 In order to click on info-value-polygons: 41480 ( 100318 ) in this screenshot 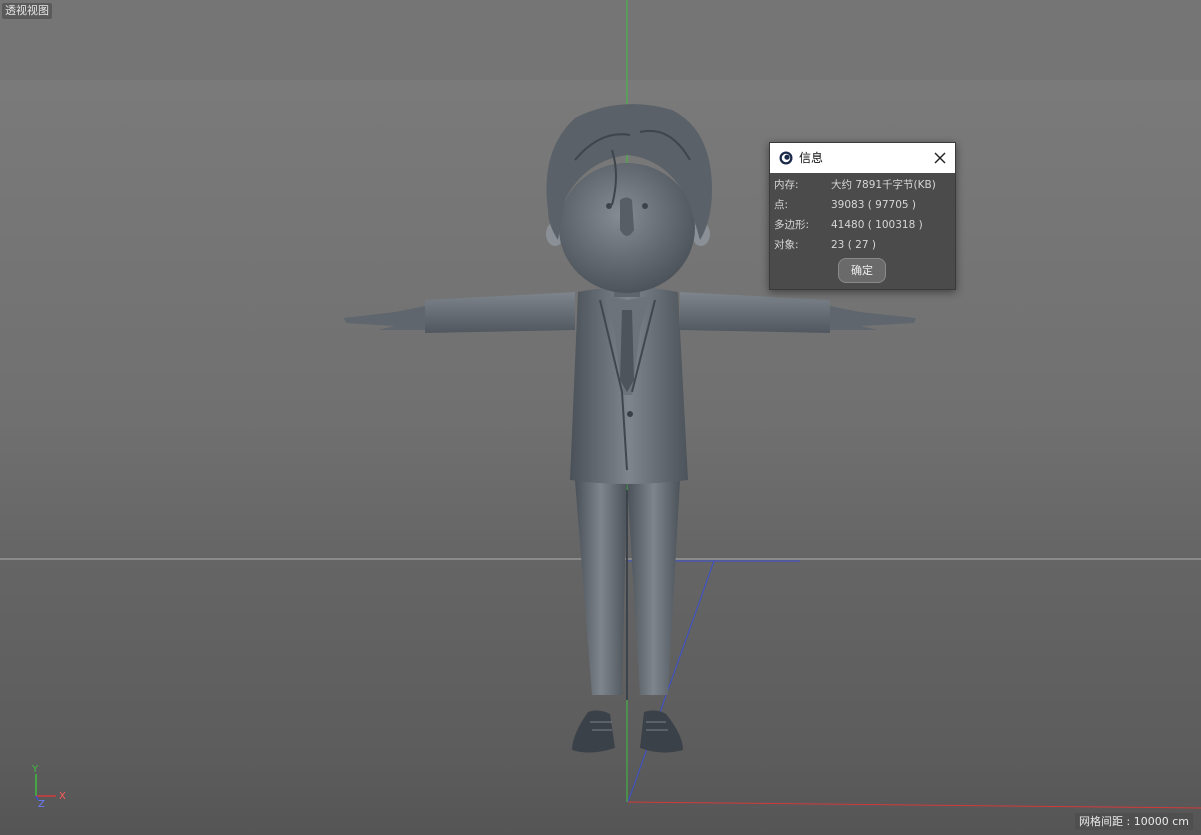, I will do `click(877, 225)`.